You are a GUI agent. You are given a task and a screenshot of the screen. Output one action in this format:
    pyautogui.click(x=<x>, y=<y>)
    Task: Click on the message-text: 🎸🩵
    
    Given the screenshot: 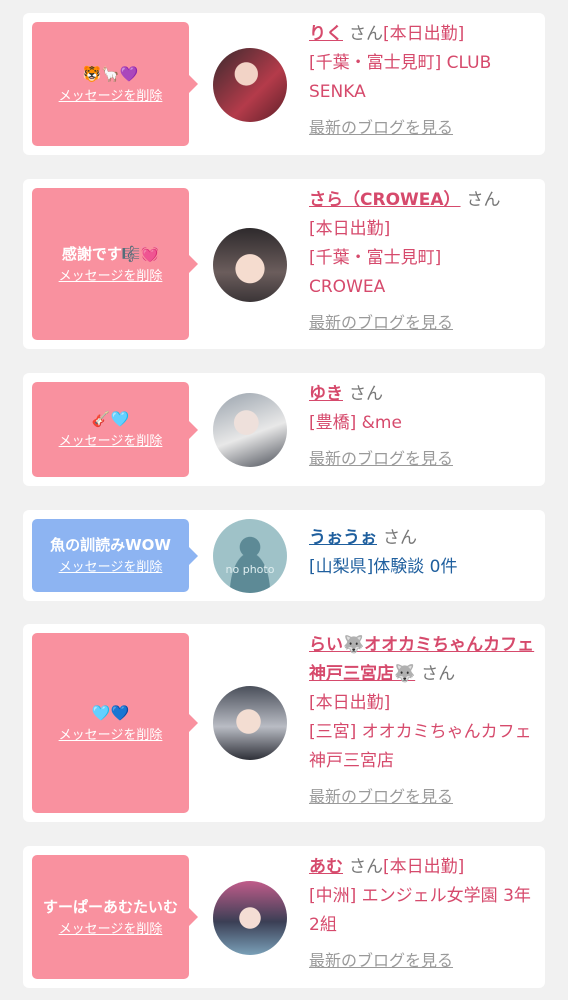 What is the action you would take?
    pyautogui.click(x=110, y=419)
    